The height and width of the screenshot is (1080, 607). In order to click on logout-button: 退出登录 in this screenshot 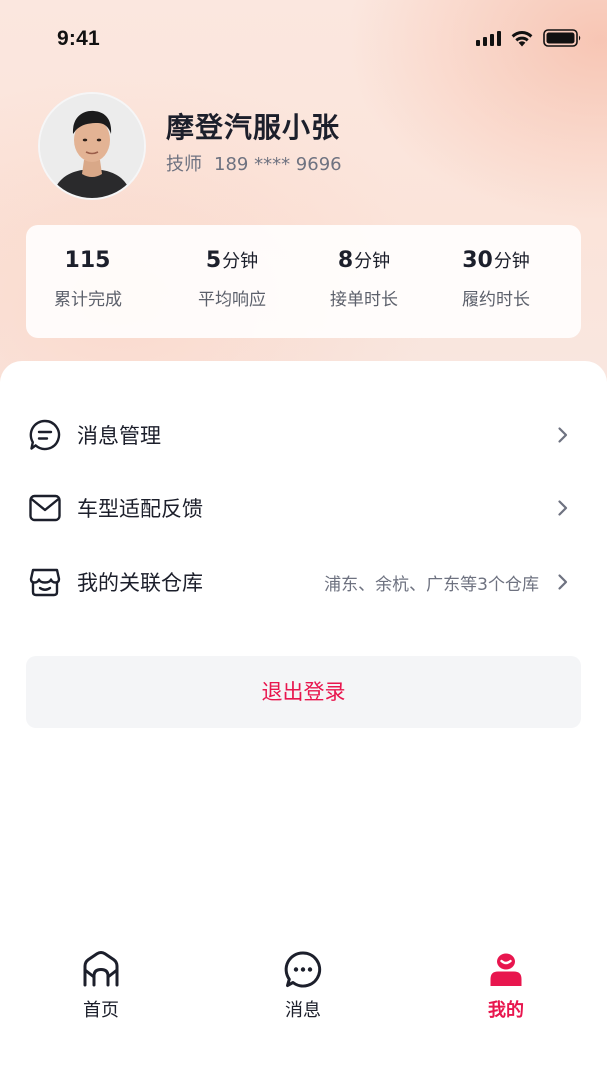, I will do `click(303, 692)`.